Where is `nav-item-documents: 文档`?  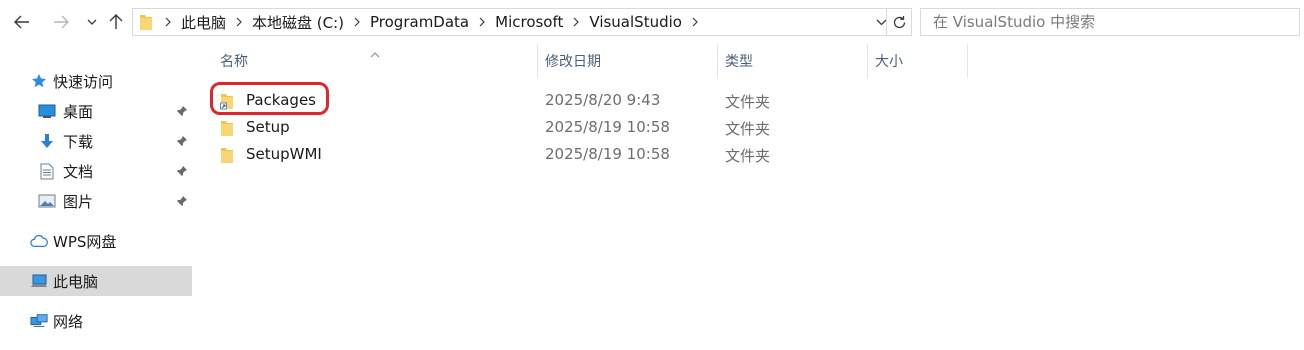 nav-item-documents: 文档 is located at coordinates (96, 171).